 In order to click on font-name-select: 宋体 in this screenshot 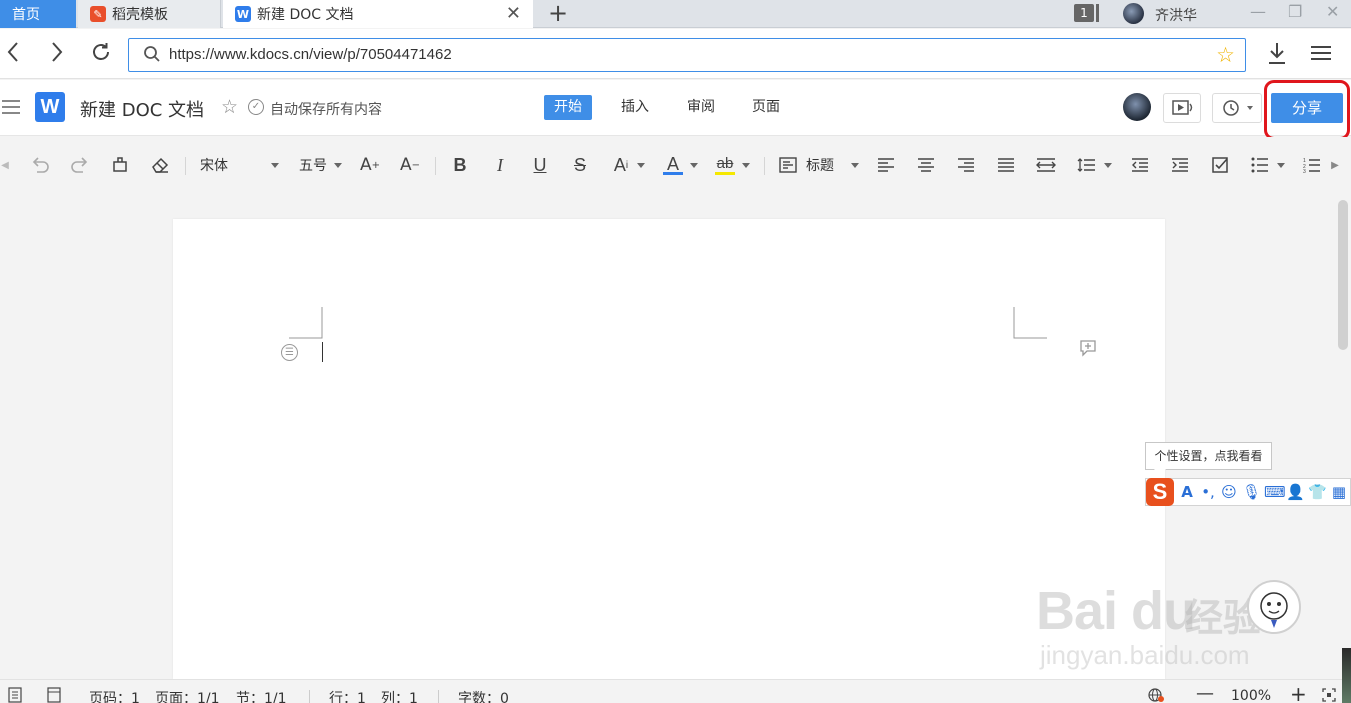, I will do `click(230, 165)`.